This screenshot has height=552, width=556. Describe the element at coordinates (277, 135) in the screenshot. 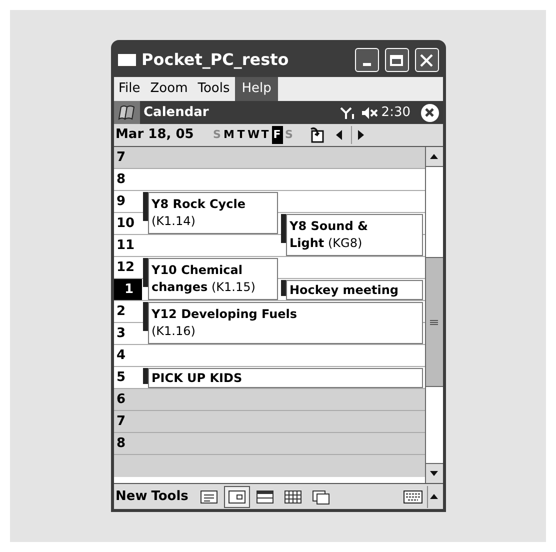

I see `day-tab: F` at that location.